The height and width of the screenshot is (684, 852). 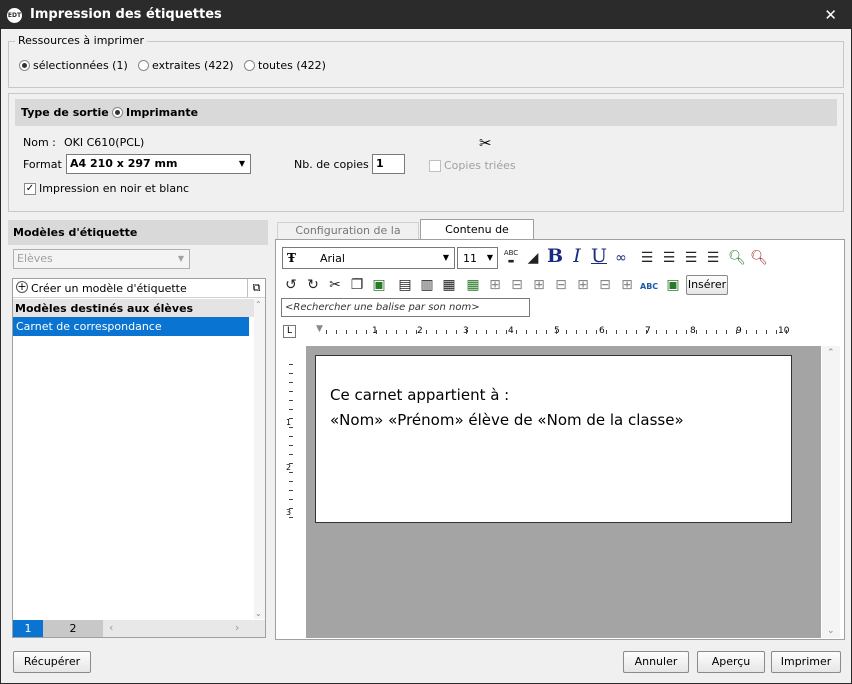 What do you see at coordinates (831, 492) in the screenshot?
I see `canvas-scrollbar: ⌃ ⌄` at bounding box center [831, 492].